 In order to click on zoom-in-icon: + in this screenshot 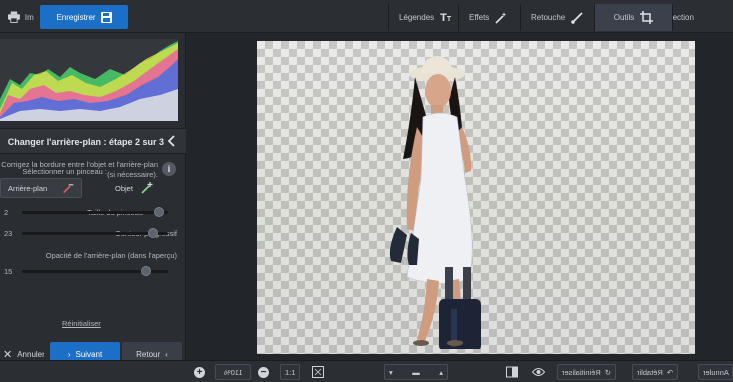, I will do `click(199, 372)`.